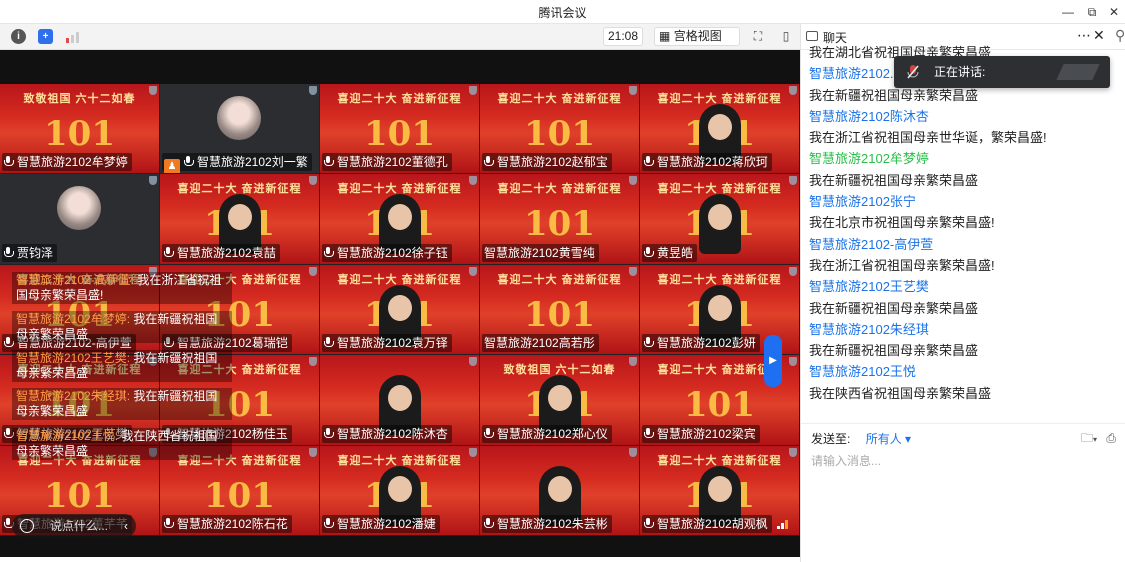 This screenshot has width=1125, height=562. Describe the element at coordinates (959, 371) in the screenshot. I see `chat-message-sender: 智慧旅游2102王悦` at that location.